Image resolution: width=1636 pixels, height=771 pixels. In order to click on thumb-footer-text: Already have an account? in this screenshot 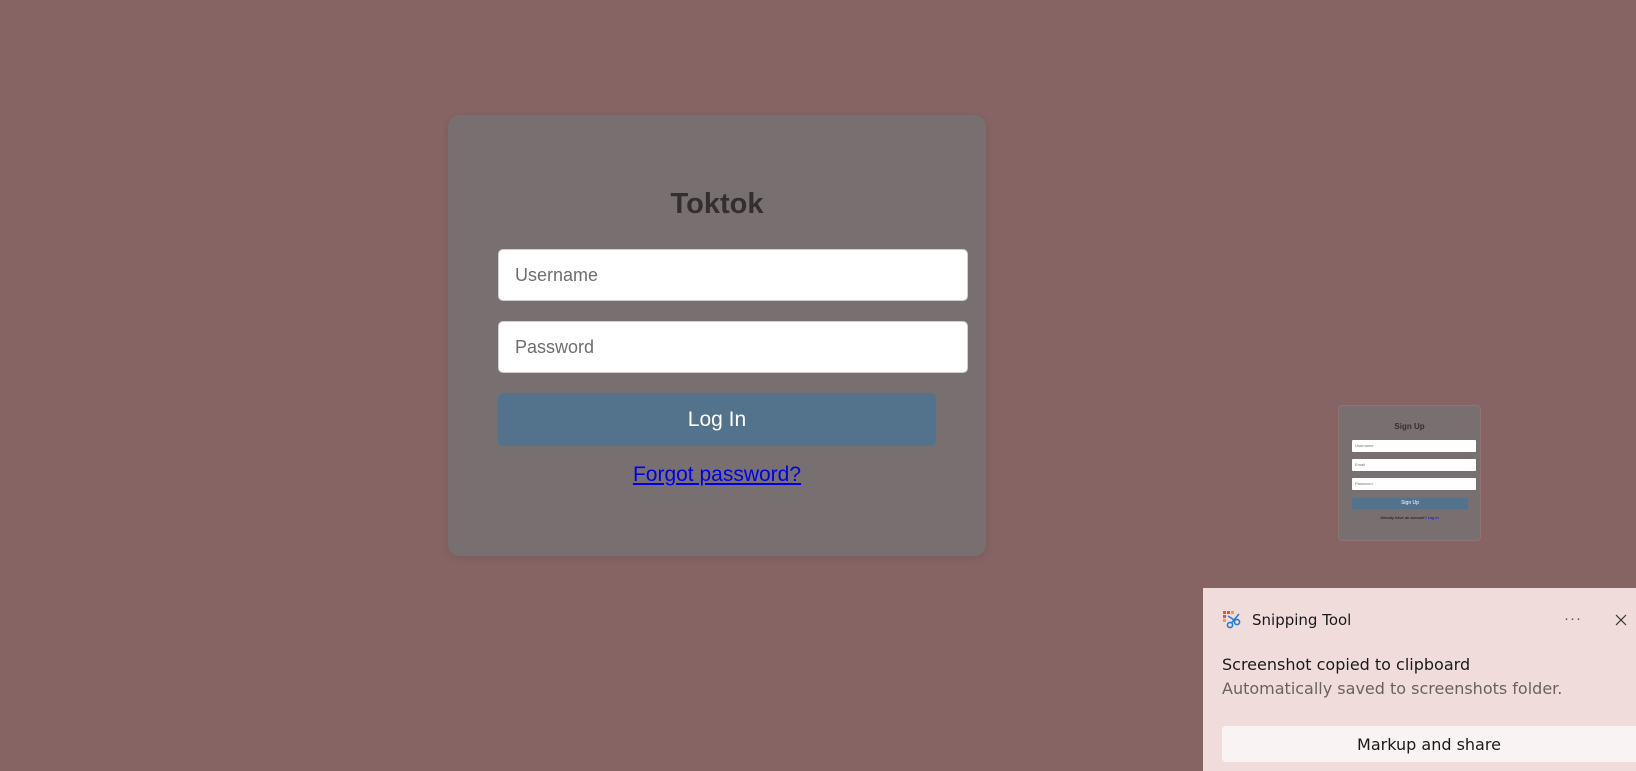, I will do `click(1404, 517)`.